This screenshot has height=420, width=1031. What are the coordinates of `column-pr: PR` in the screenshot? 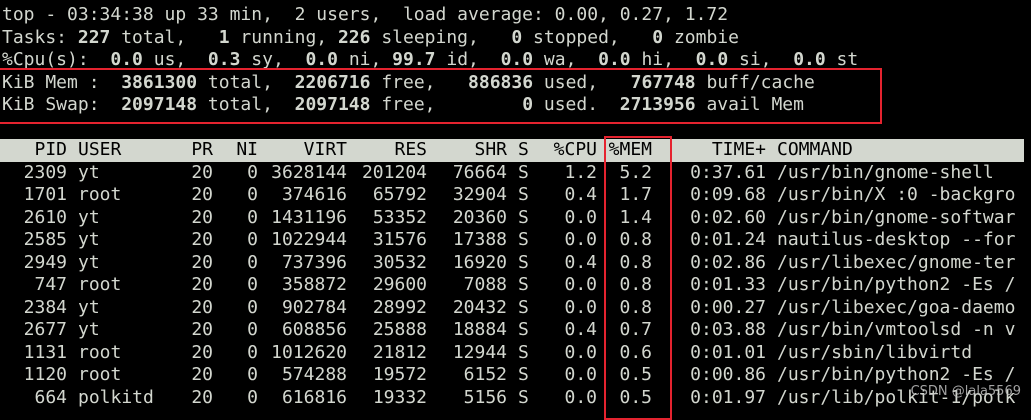 It's located at (186, 150).